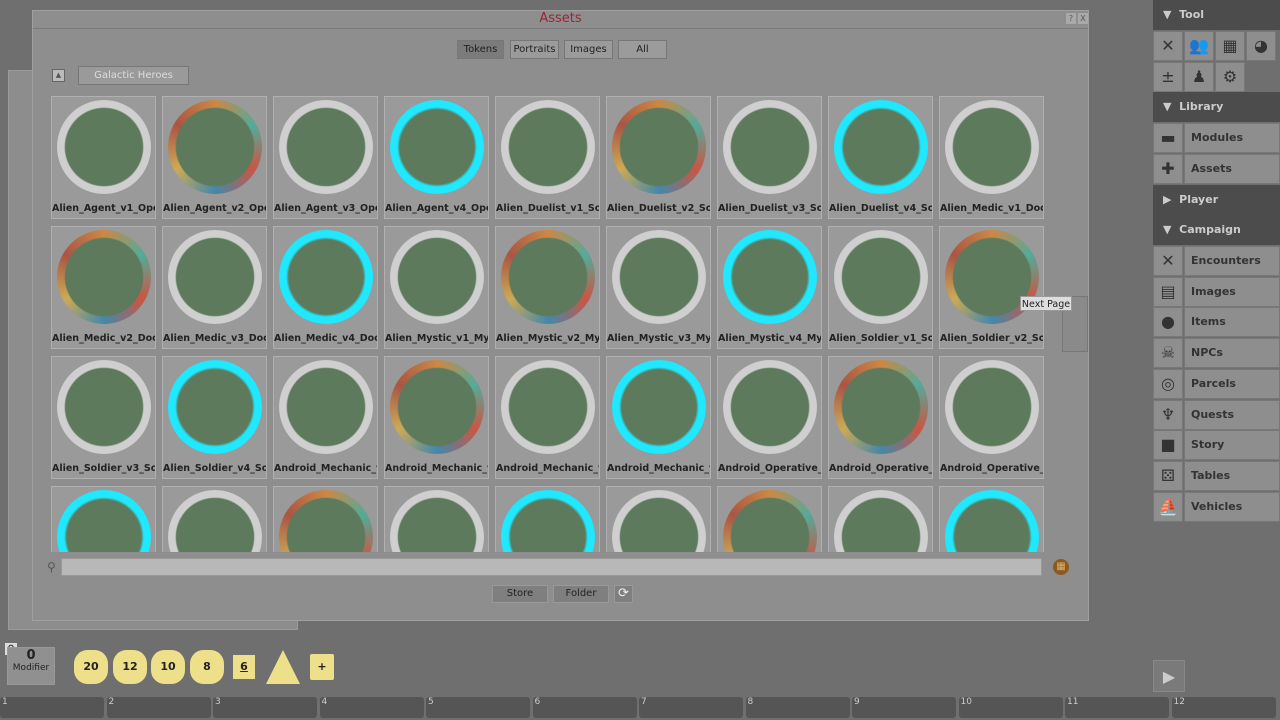  What do you see at coordinates (1071, 18) in the screenshot?
I see `help-button: ?` at bounding box center [1071, 18].